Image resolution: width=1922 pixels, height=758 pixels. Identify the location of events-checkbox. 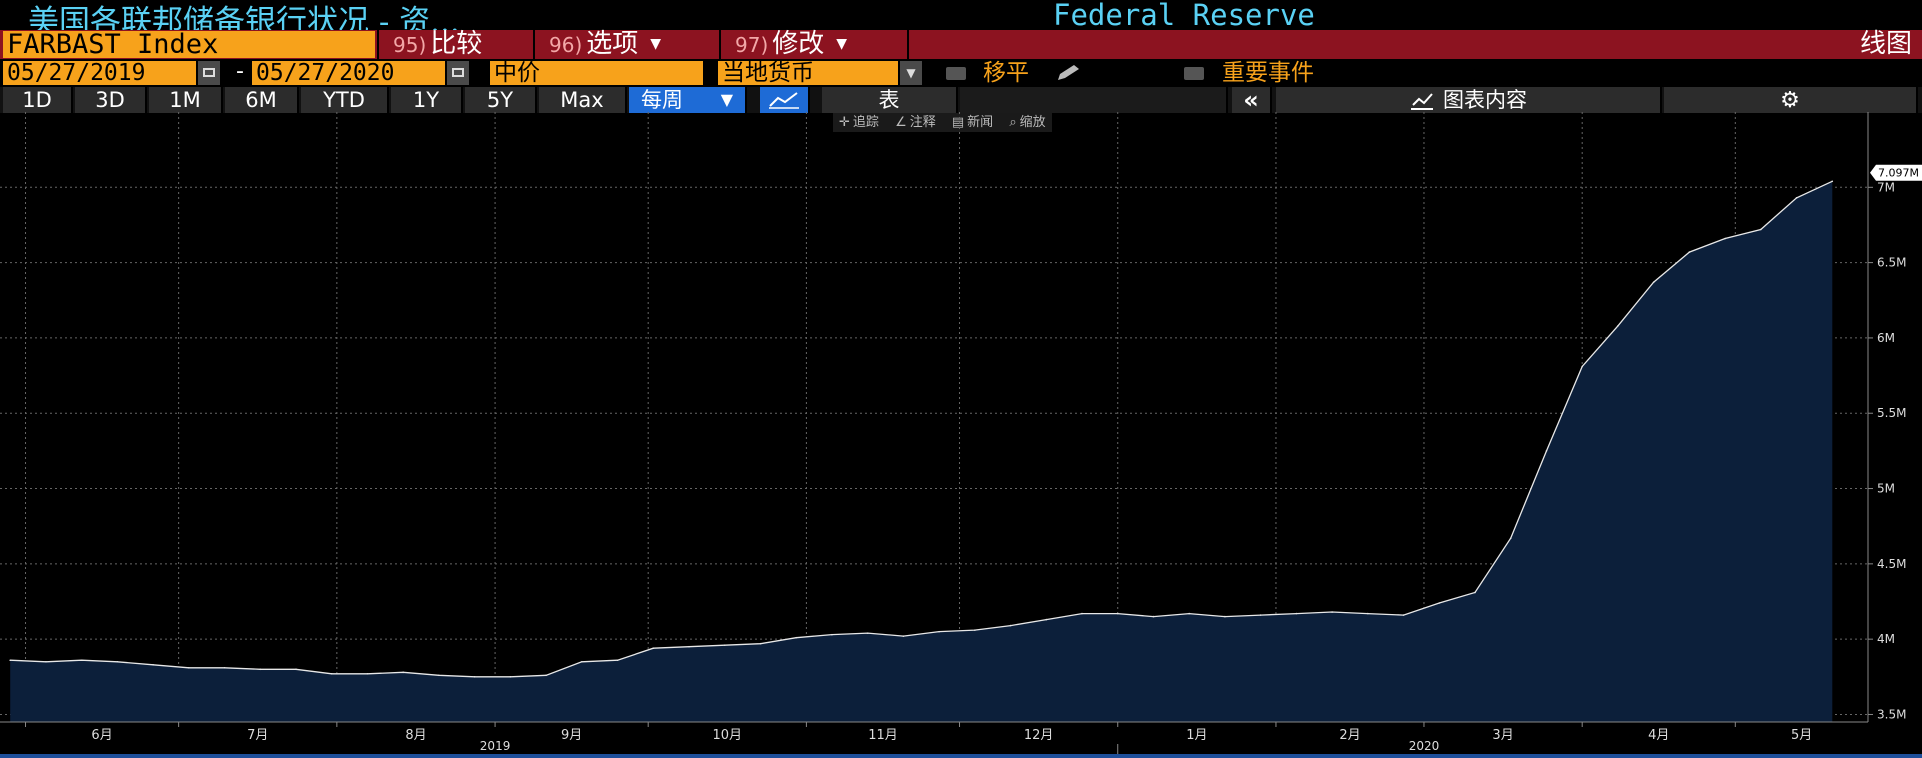
(1194, 73).